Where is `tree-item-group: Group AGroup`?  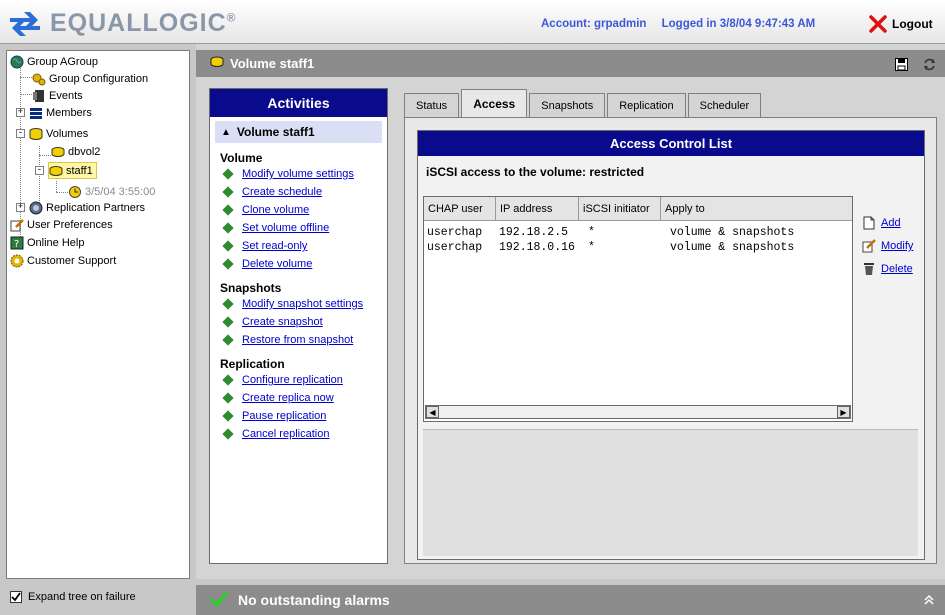 tree-item-group: Group AGroup is located at coordinates (54, 61).